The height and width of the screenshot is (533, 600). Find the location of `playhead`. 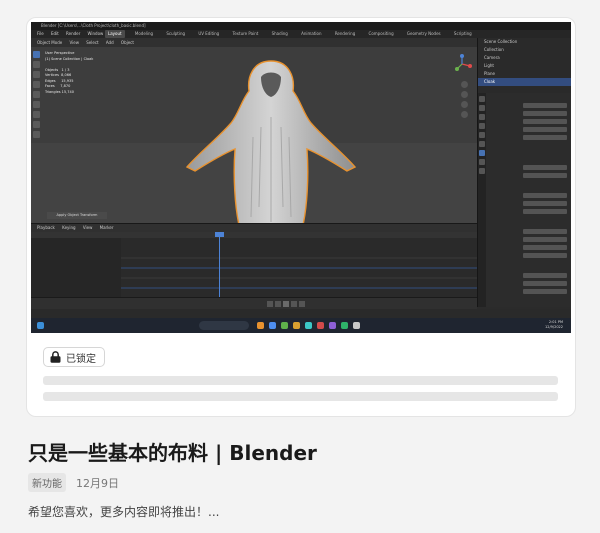

playhead is located at coordinates (219, 265).